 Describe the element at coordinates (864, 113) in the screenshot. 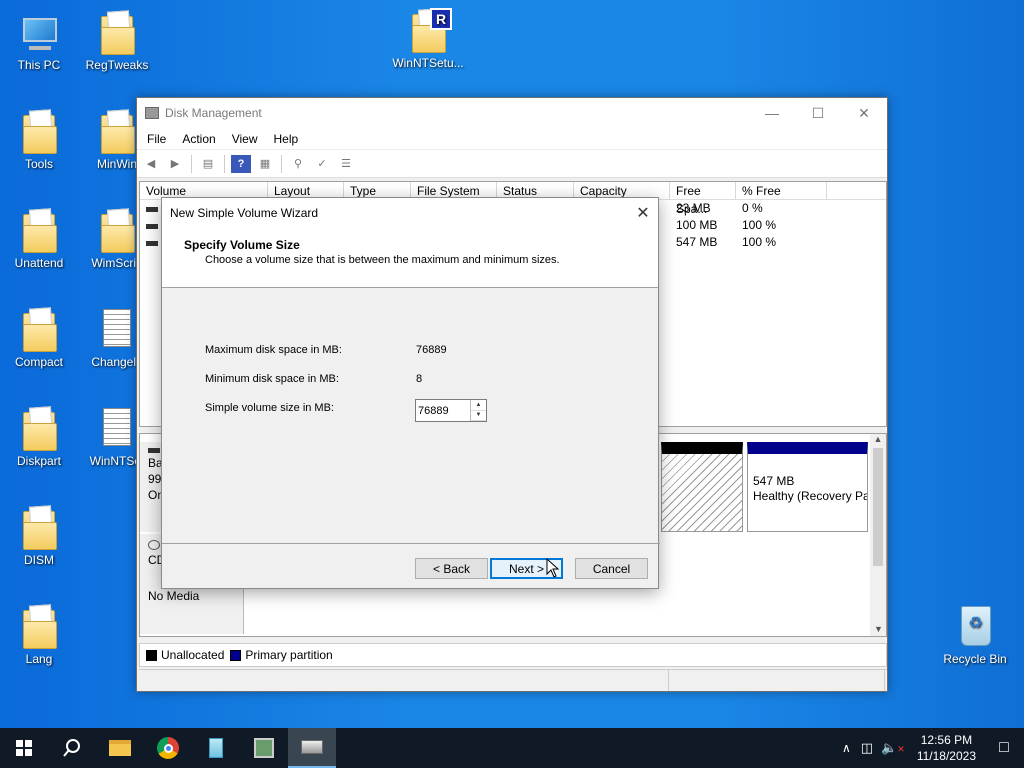

I see `close-button: ✕` at that location.